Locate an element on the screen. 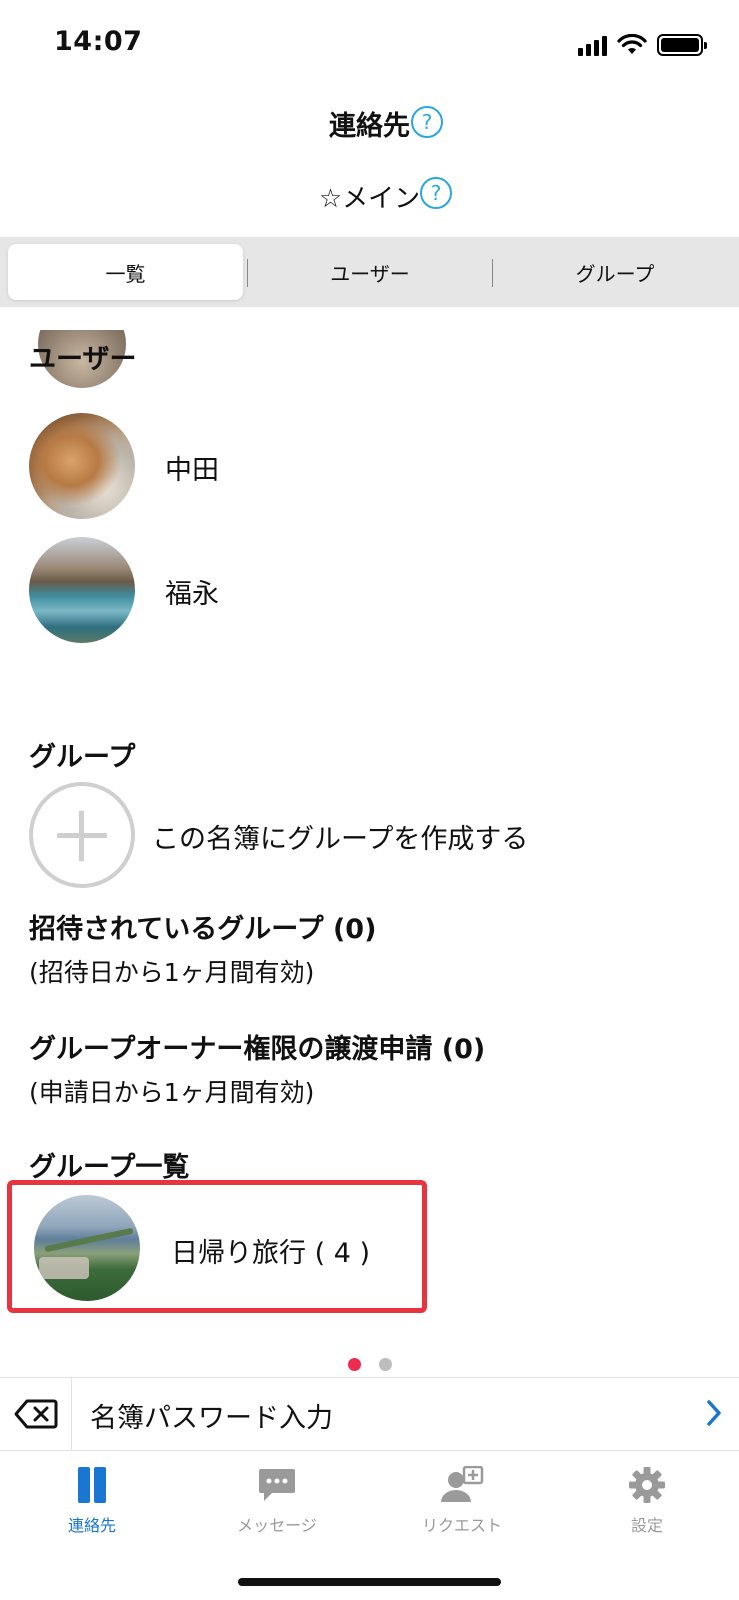  status-icons is located at coordinates (642, 43).